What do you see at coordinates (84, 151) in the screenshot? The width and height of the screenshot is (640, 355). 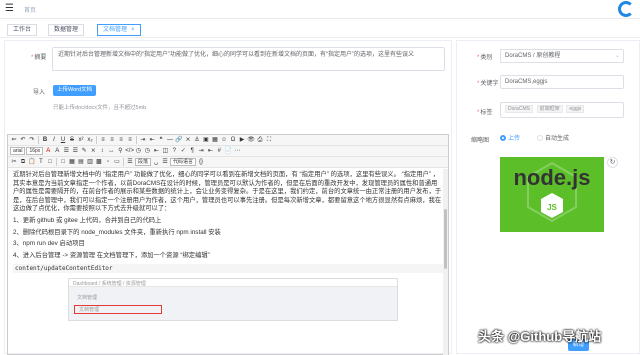 I see `format-painter-icon: ✎` at bounding box center [84, 151].